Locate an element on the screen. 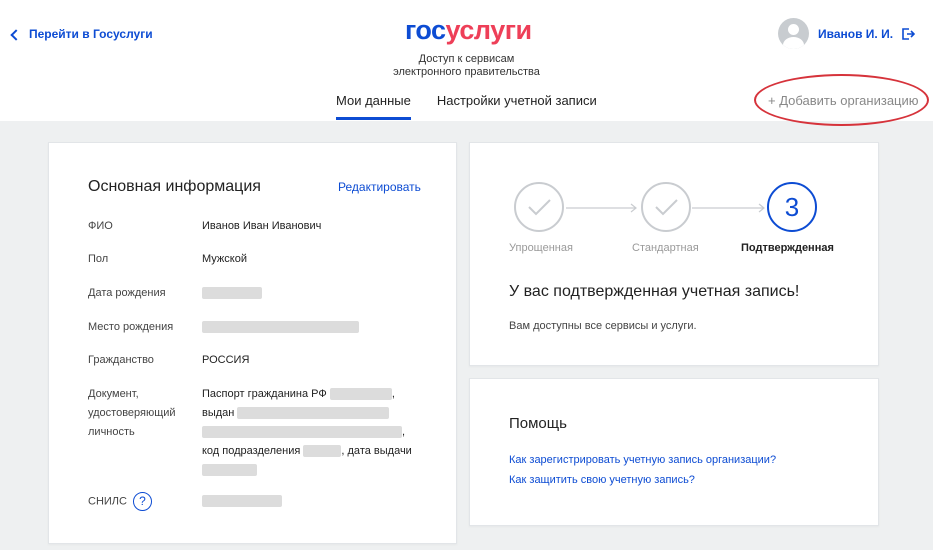  step-standard is located at coordinates (666, 207).